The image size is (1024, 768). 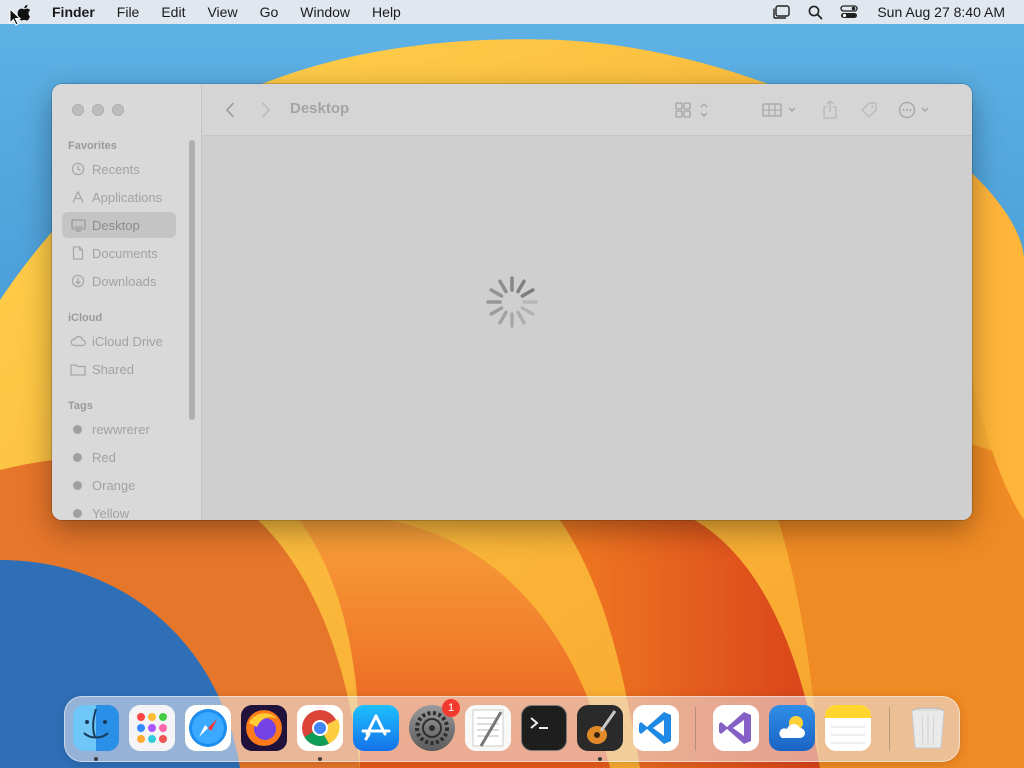 I want to click on sidebar-tag-orange: Orange, so click(x=119, y=485).